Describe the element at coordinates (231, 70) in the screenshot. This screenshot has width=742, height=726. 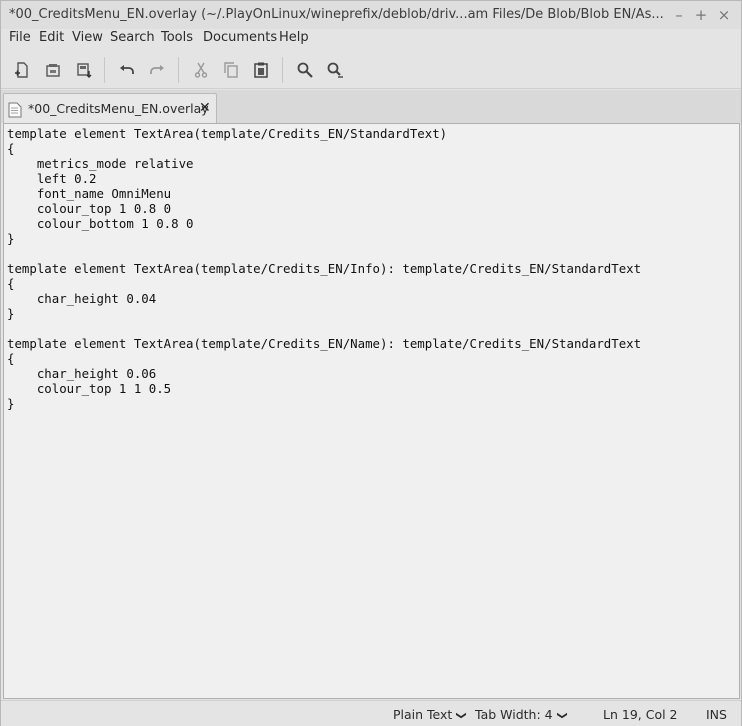
I see `copy-icon` at that location.